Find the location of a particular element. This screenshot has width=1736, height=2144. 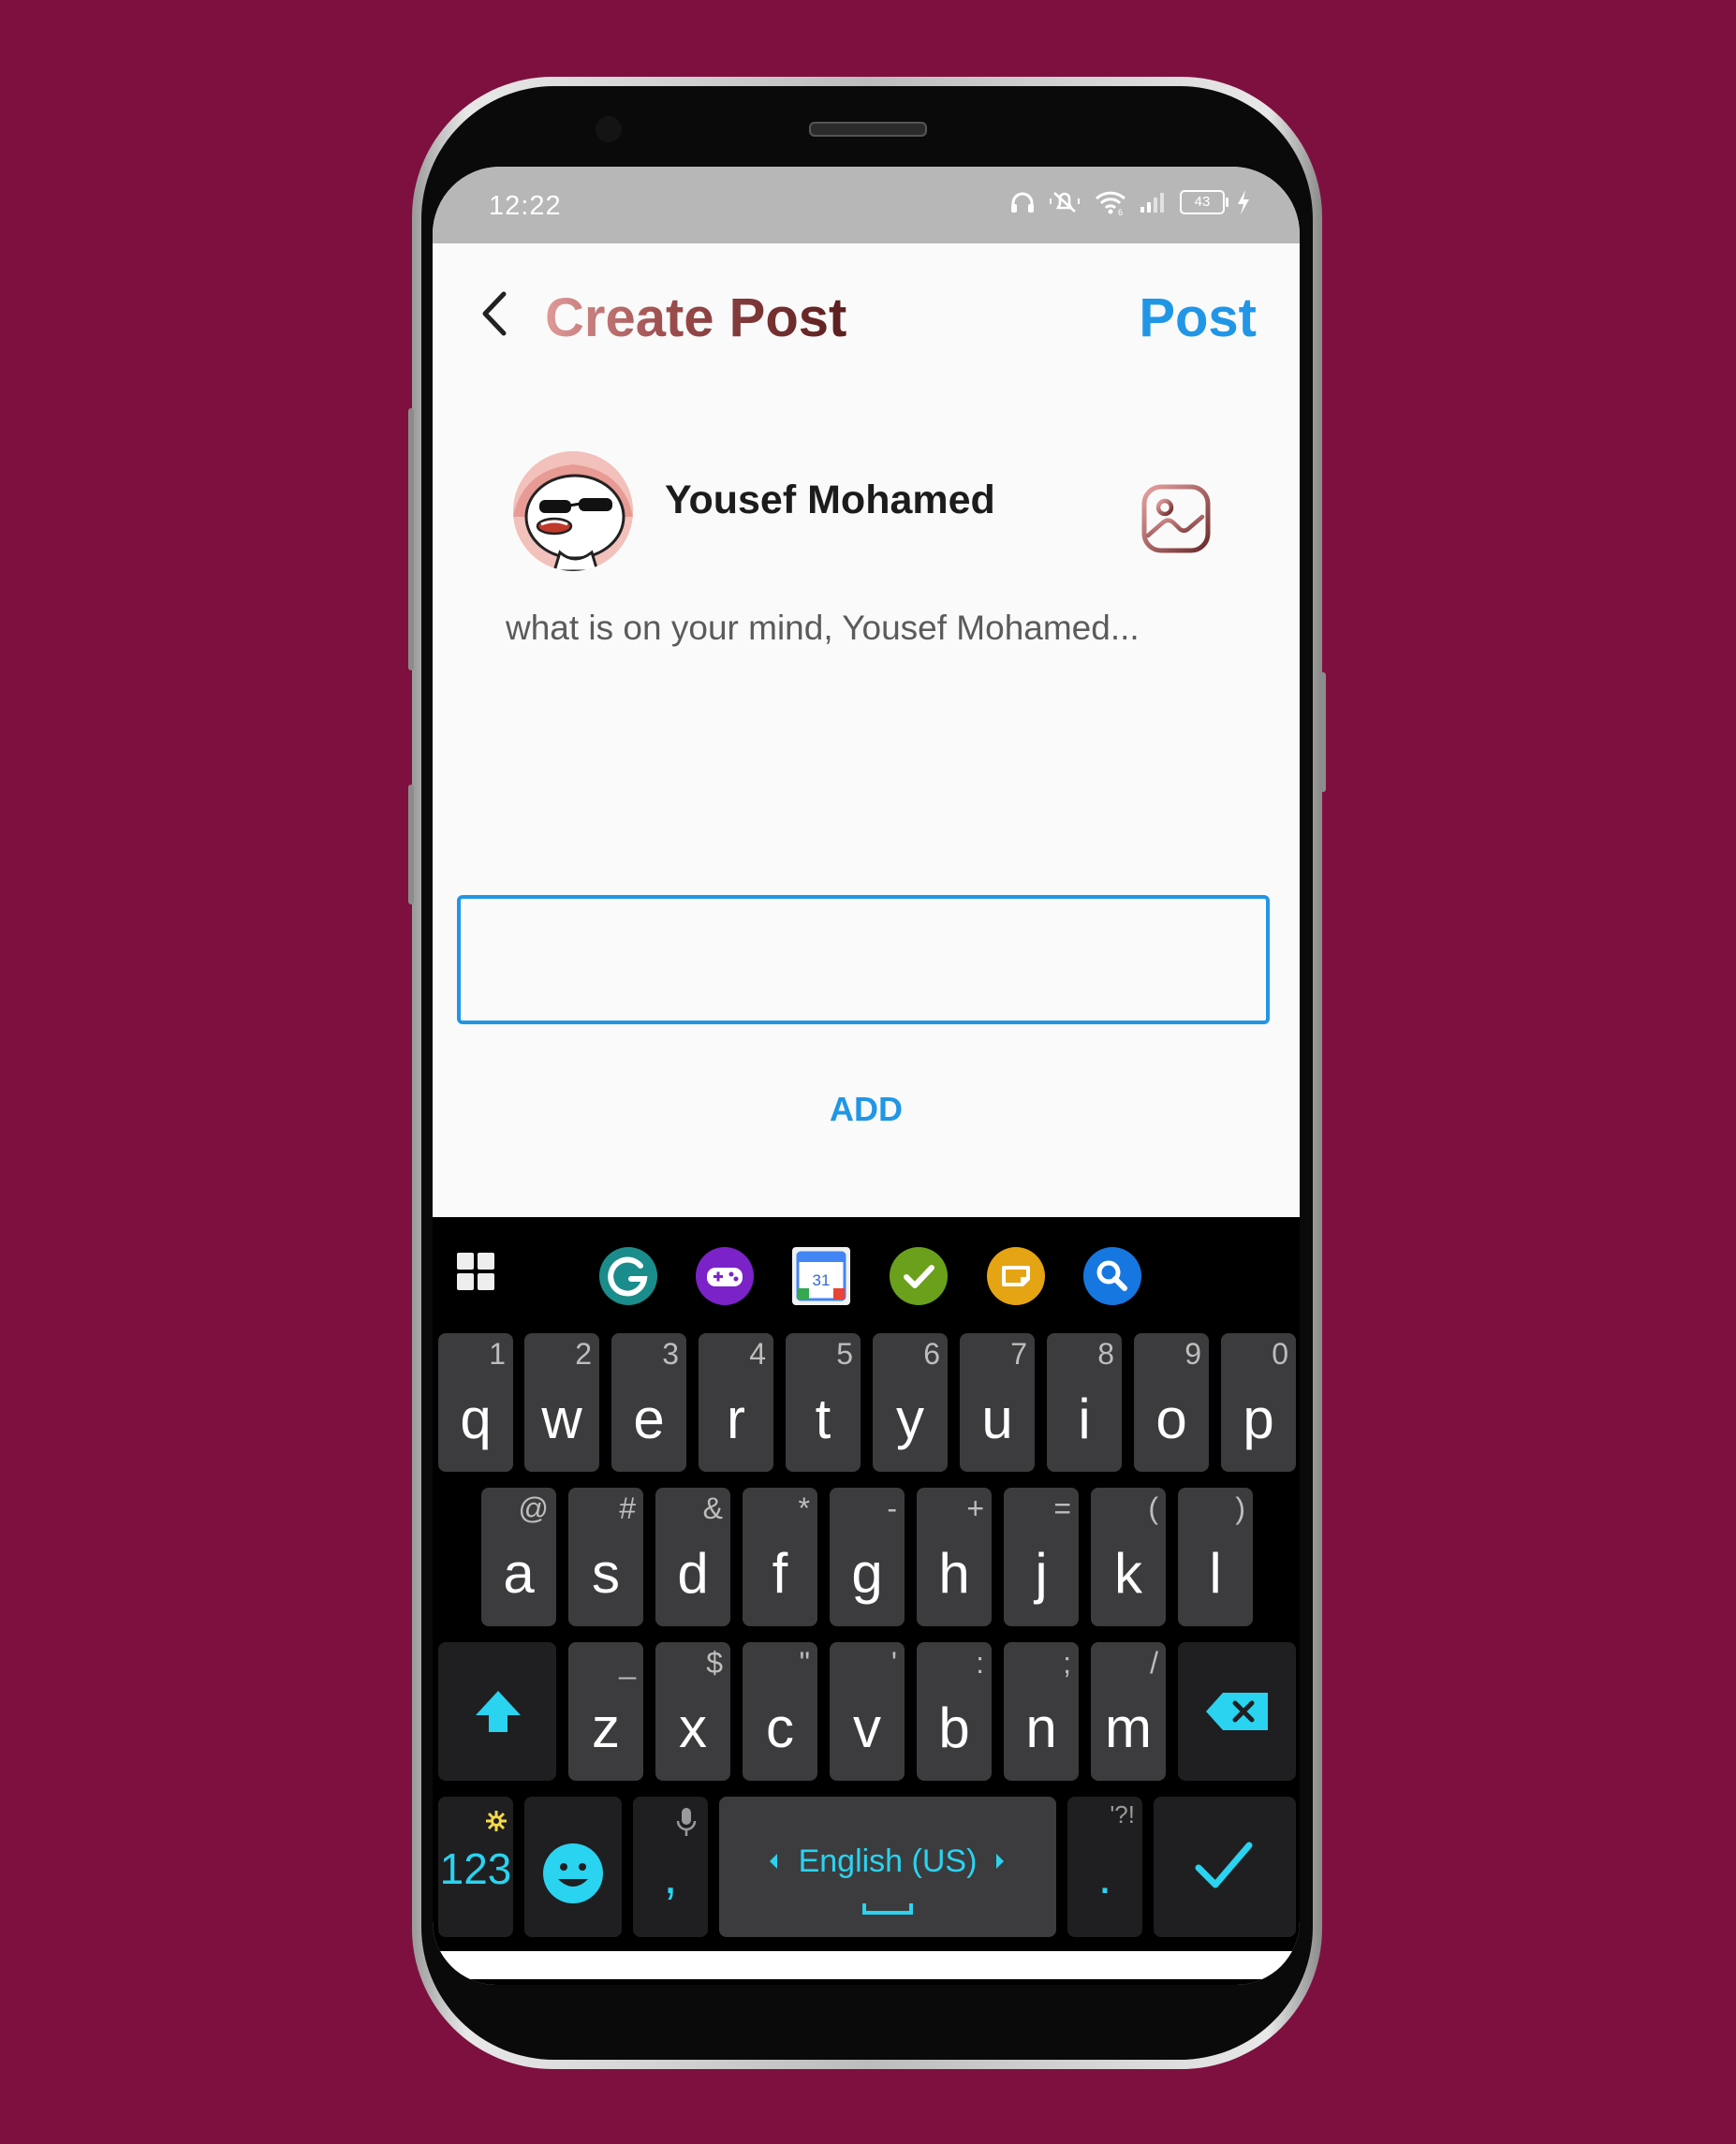

key-hint-label: 3 is located at coordinates (671, 1354).